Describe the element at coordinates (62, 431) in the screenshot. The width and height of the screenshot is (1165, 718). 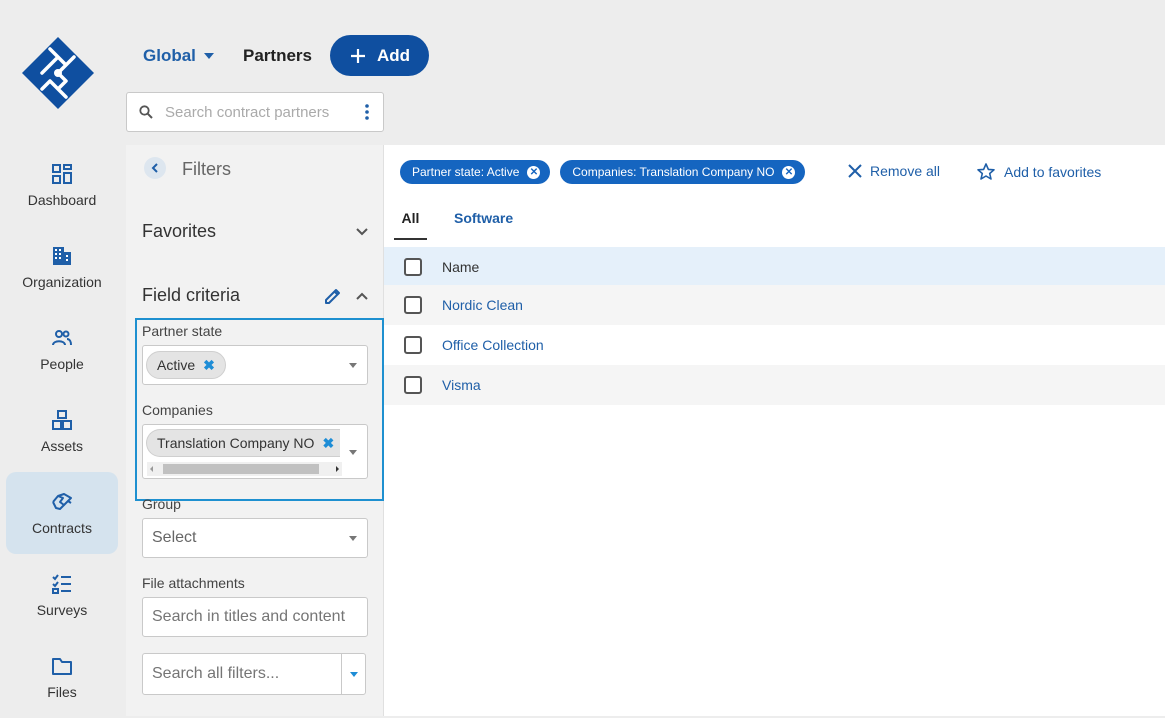
I see `nav-assets: Assets` at that location.